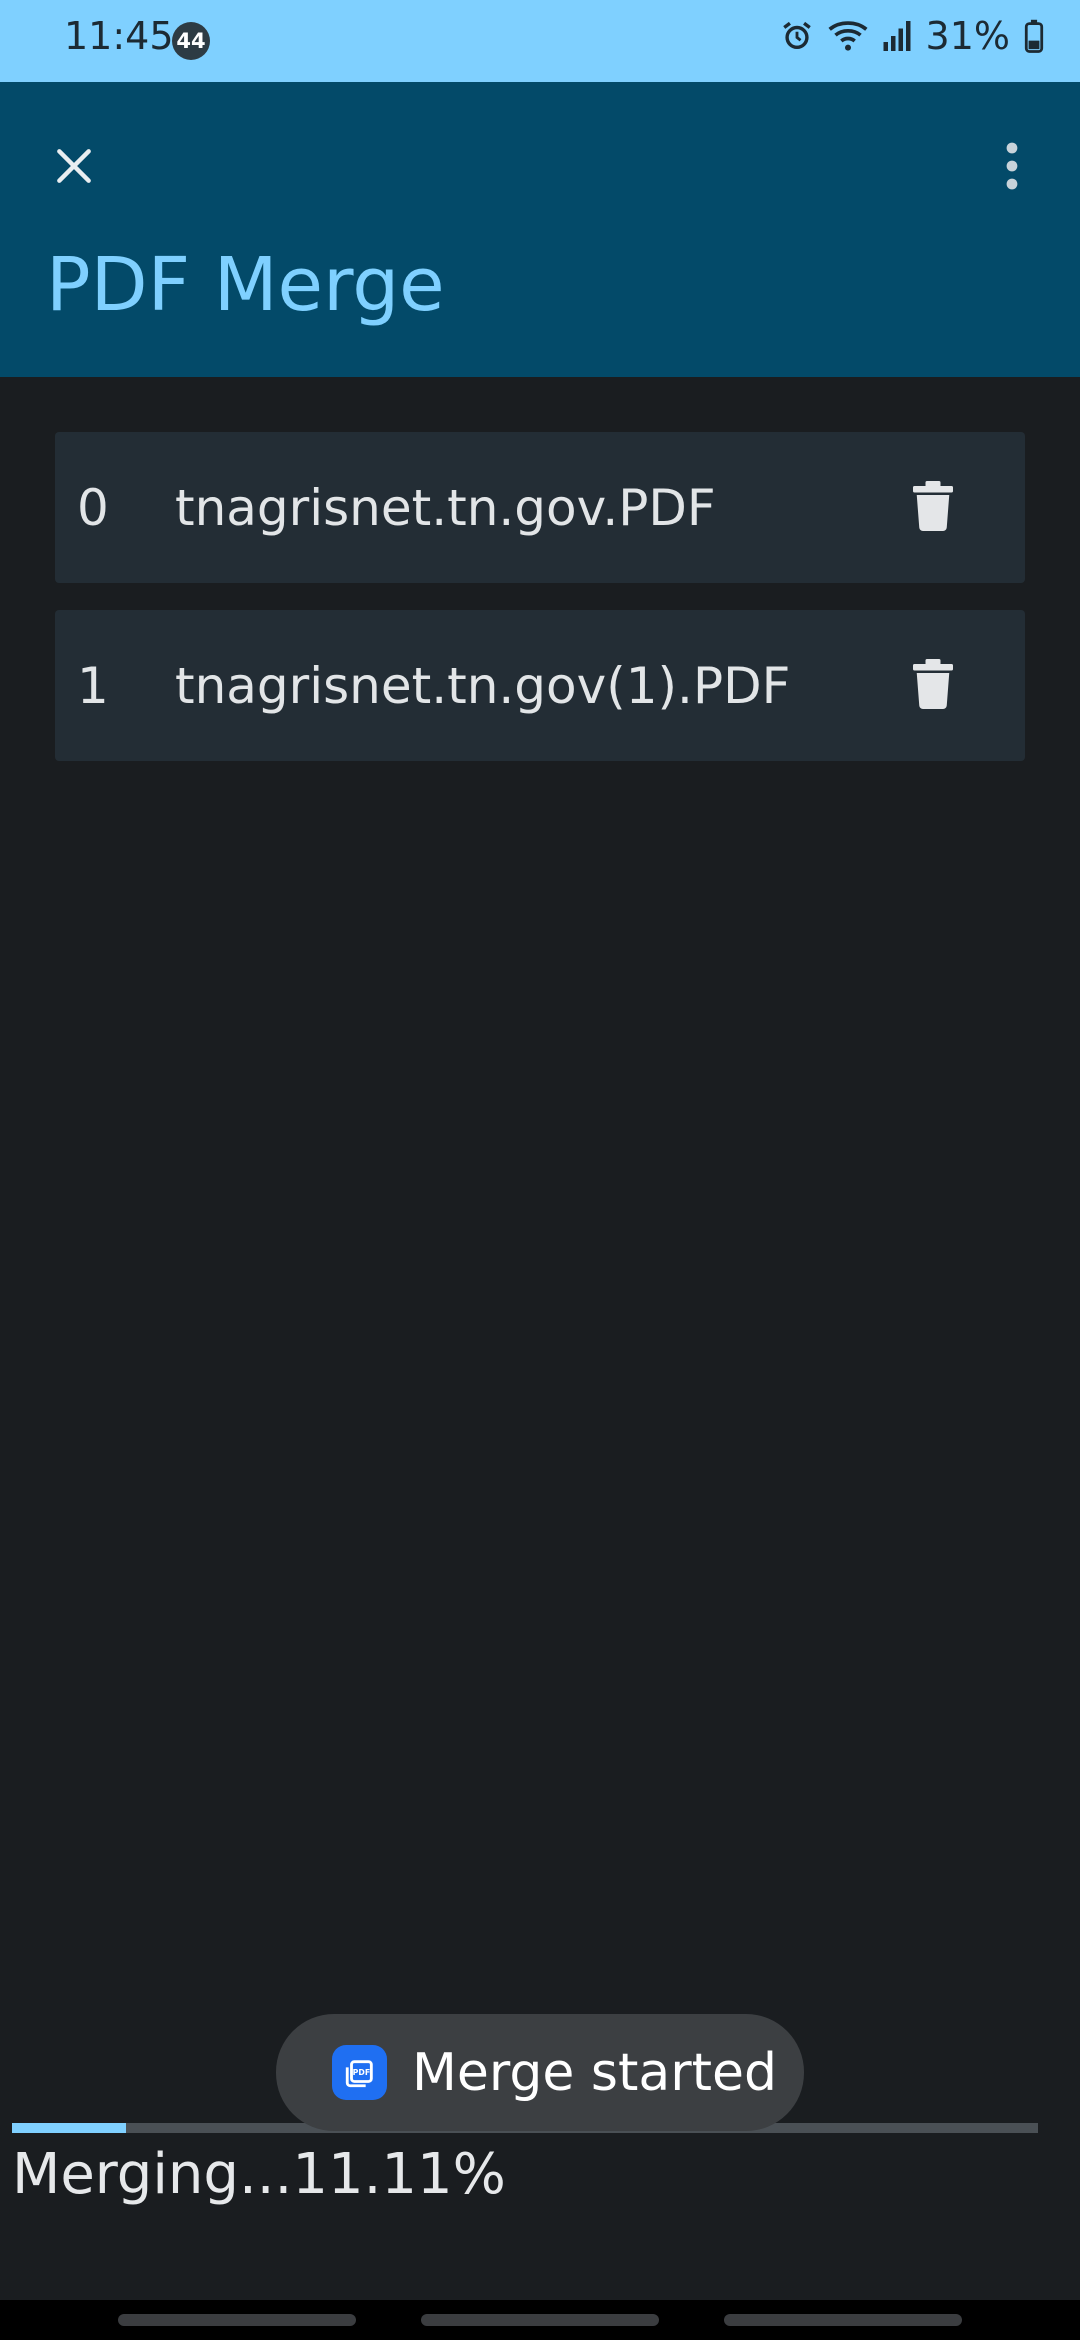 The width and height of the screenshot is (1080, 2340). What do you see at coordinates (1034, 36) in the screenshot?
I see `battery-icon` at bounding box center [1034, 36].